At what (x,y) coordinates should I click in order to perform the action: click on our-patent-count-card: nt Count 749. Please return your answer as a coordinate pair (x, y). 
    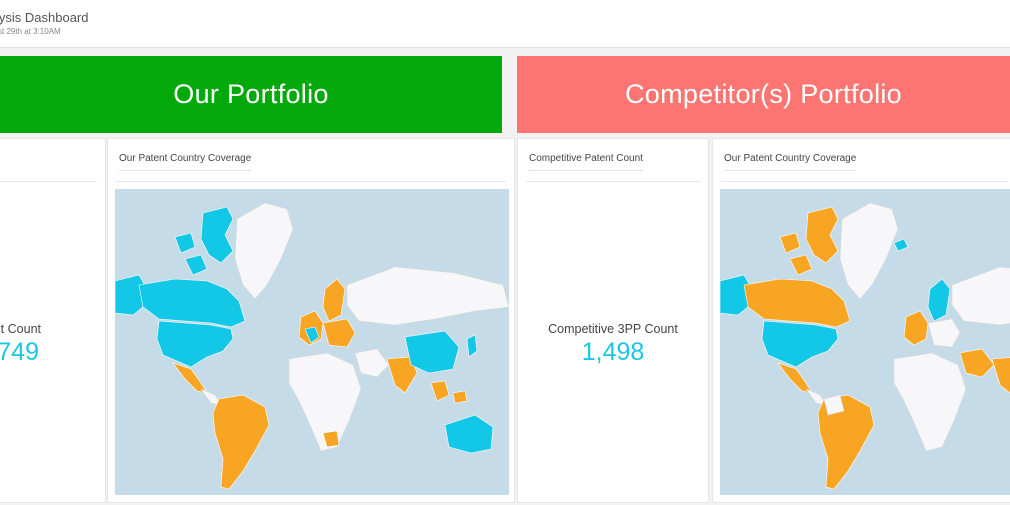
    Looking at the image, I should click on (53, 320).